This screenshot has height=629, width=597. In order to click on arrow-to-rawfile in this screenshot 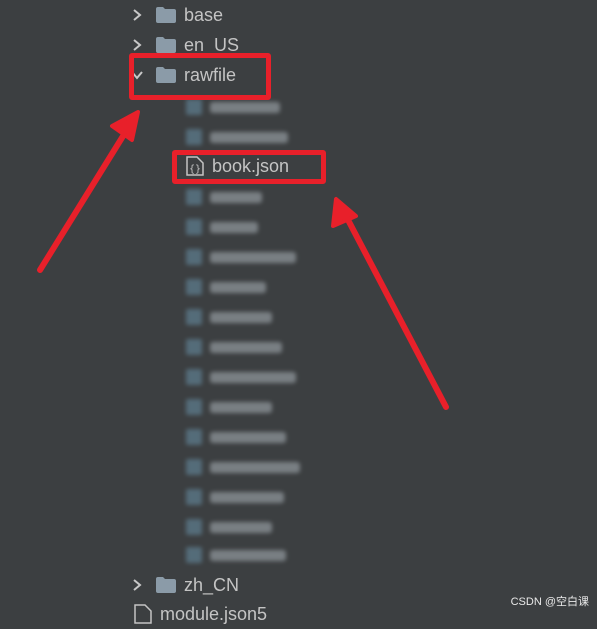, I will do `click(88, 191)`.